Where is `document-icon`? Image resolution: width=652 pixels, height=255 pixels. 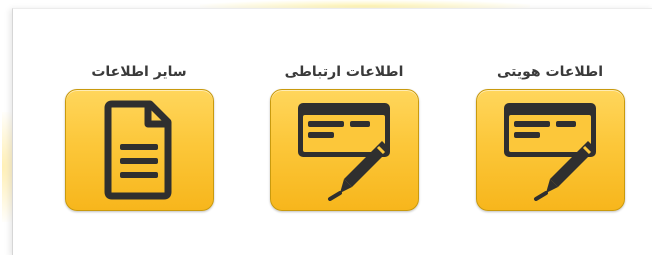 document-icon is located at coordinates (138, 150).